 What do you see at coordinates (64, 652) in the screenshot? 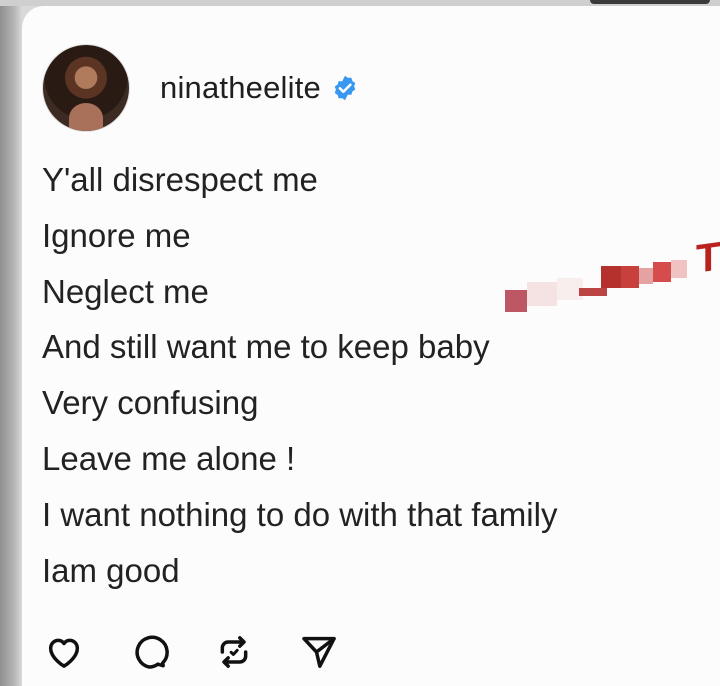
I see `heart-icon` at bounding box center [64, 652].